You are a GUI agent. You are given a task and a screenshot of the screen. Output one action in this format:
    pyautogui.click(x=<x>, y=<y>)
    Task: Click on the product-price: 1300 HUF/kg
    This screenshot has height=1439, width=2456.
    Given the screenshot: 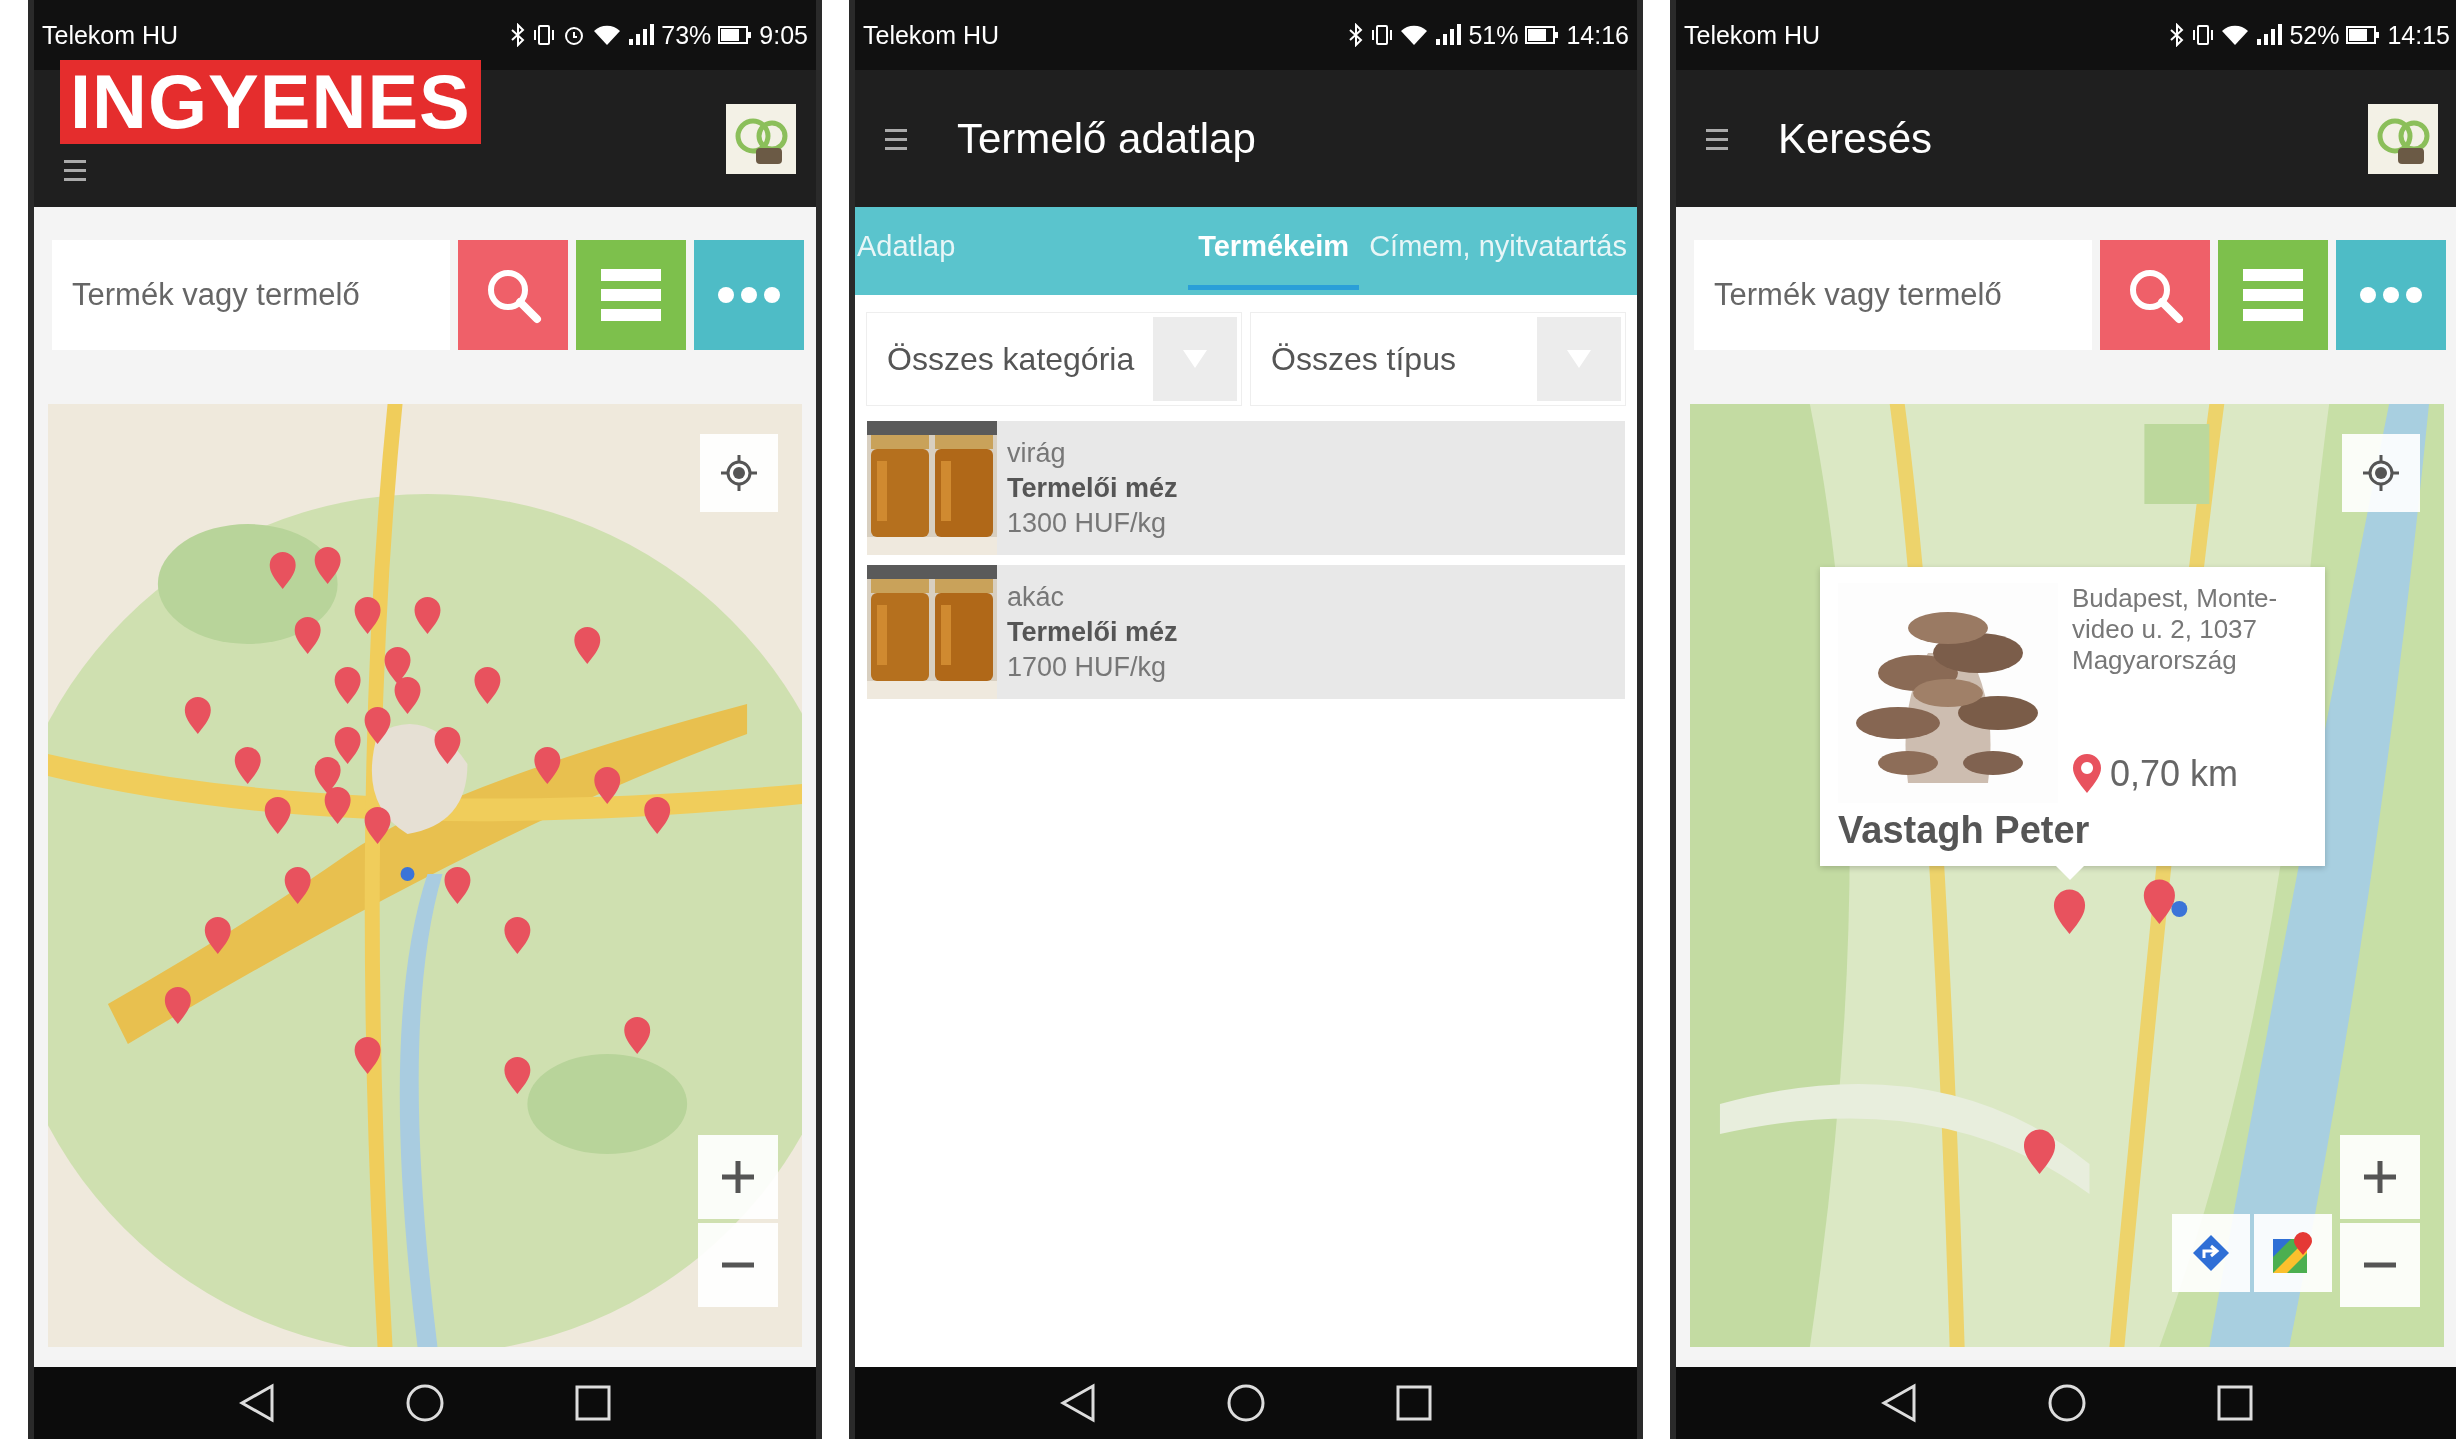 What is the action you would take?
    pyautogui.click(x=1087, y=523)
    